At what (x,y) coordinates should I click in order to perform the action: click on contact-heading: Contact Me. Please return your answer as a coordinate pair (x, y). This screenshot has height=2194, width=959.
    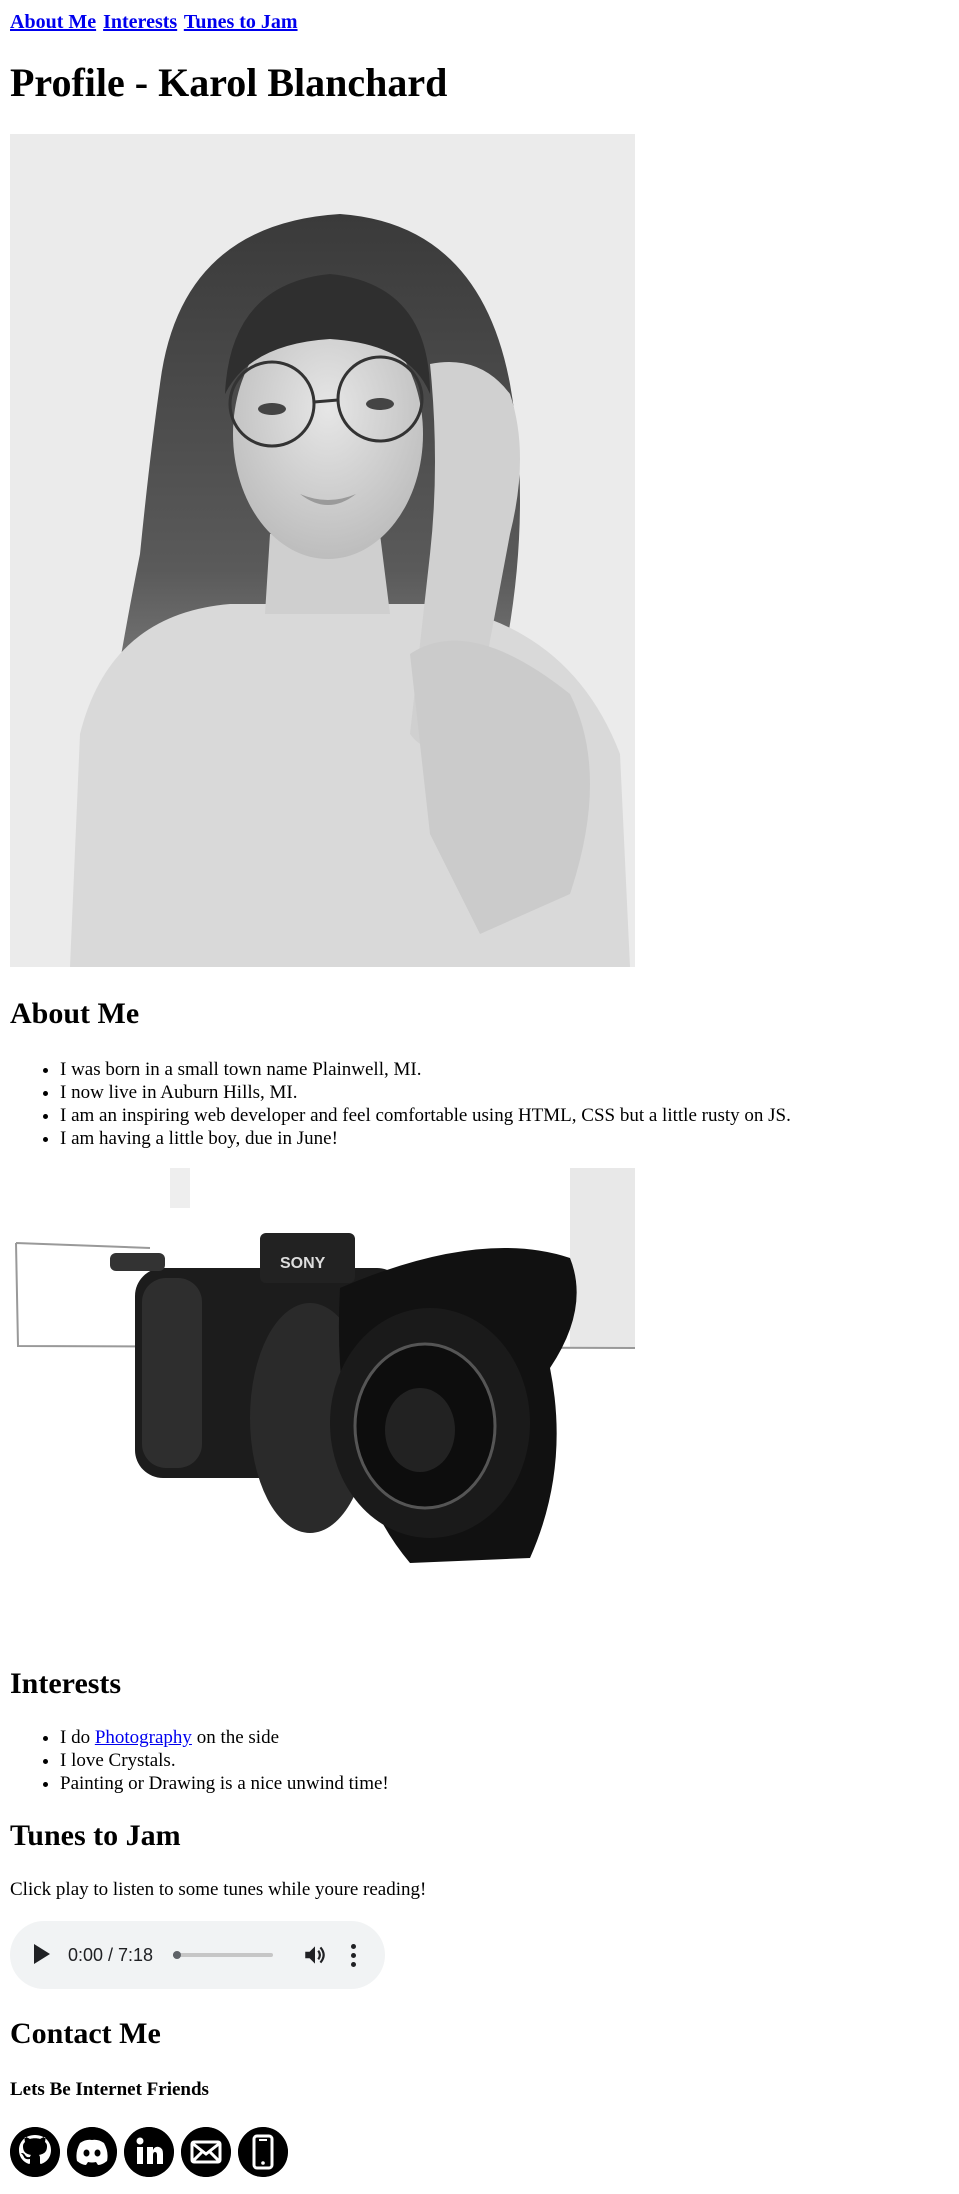
    Looking at the image, I should click on (85, 2033).